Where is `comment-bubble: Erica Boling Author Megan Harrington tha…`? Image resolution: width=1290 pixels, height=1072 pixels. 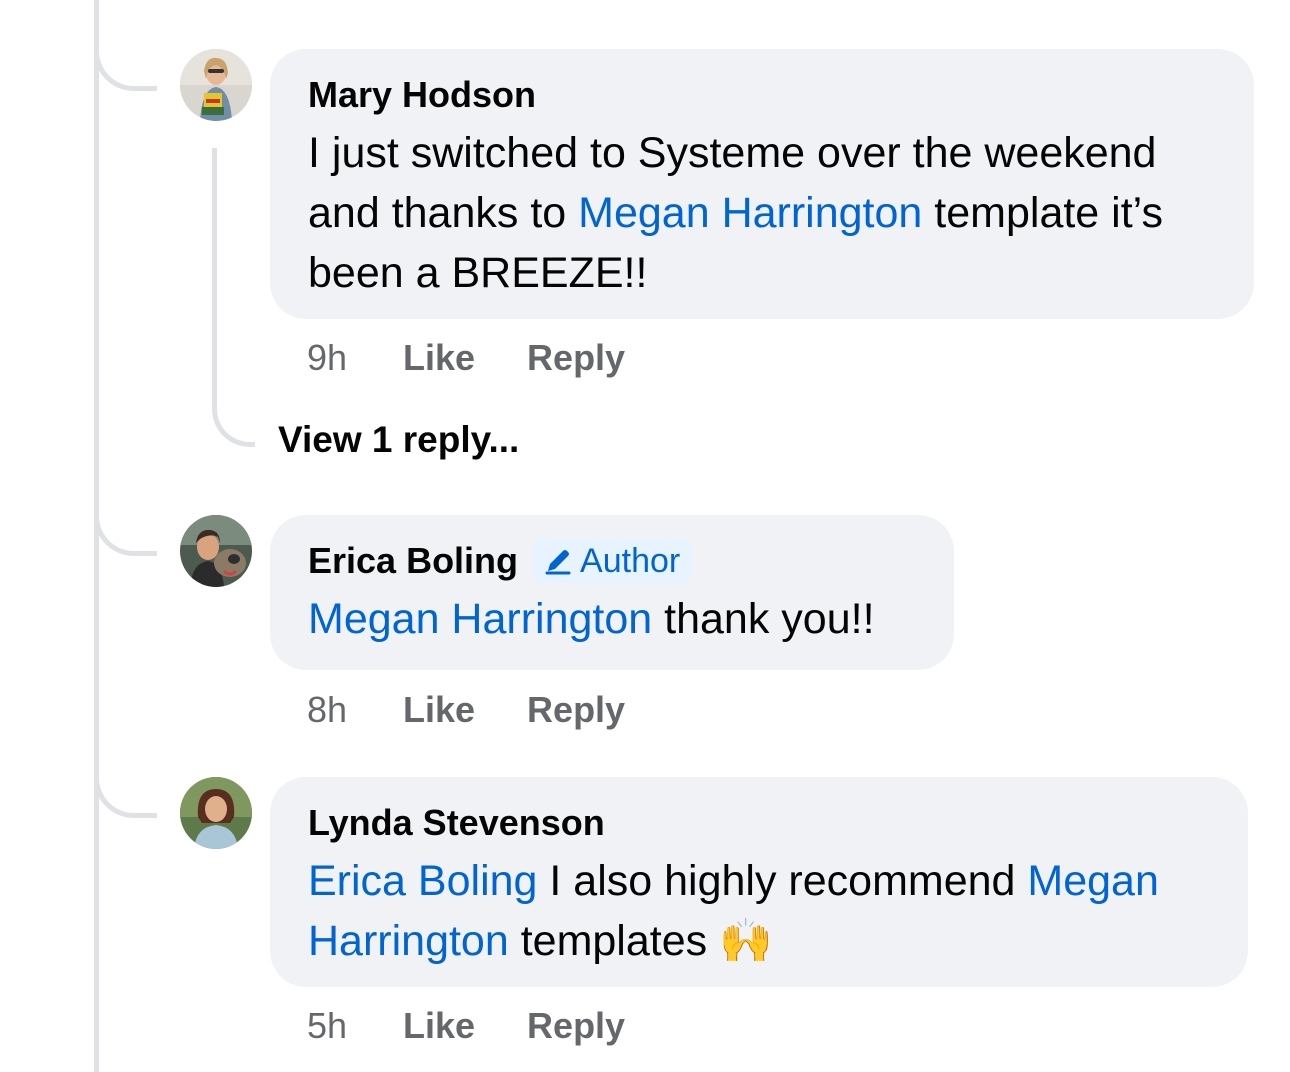
comment-bubble: Erica Boling Author Megan Harrington tha… is located at coordinates (612, 592).